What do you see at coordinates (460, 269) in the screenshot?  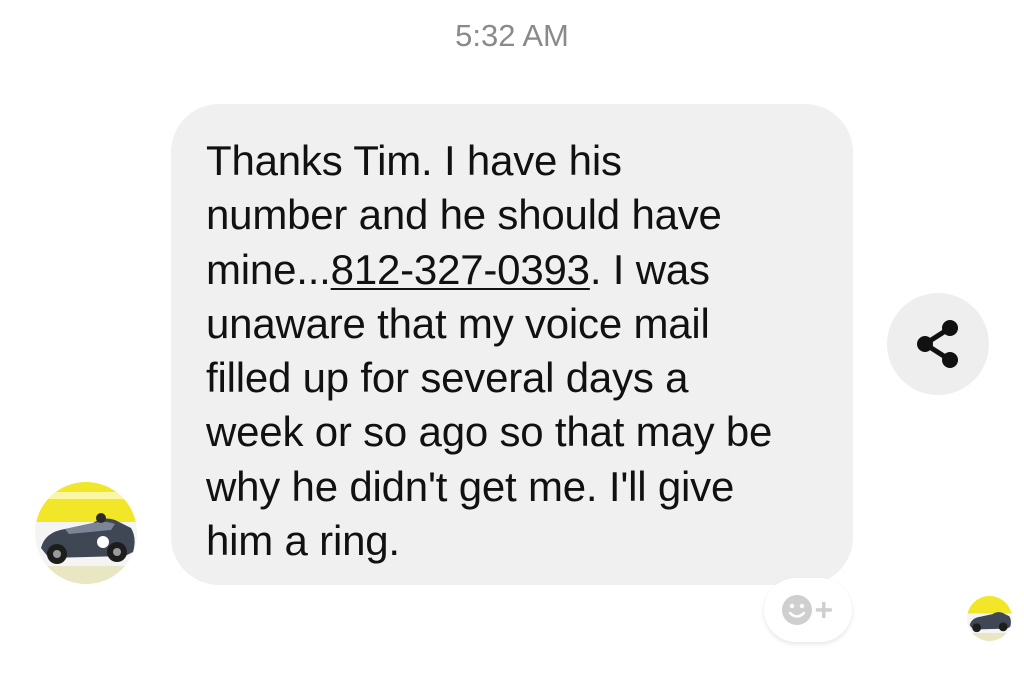 I see `phone-number-link: 812-327-0393` at bounding box center [460, 269].